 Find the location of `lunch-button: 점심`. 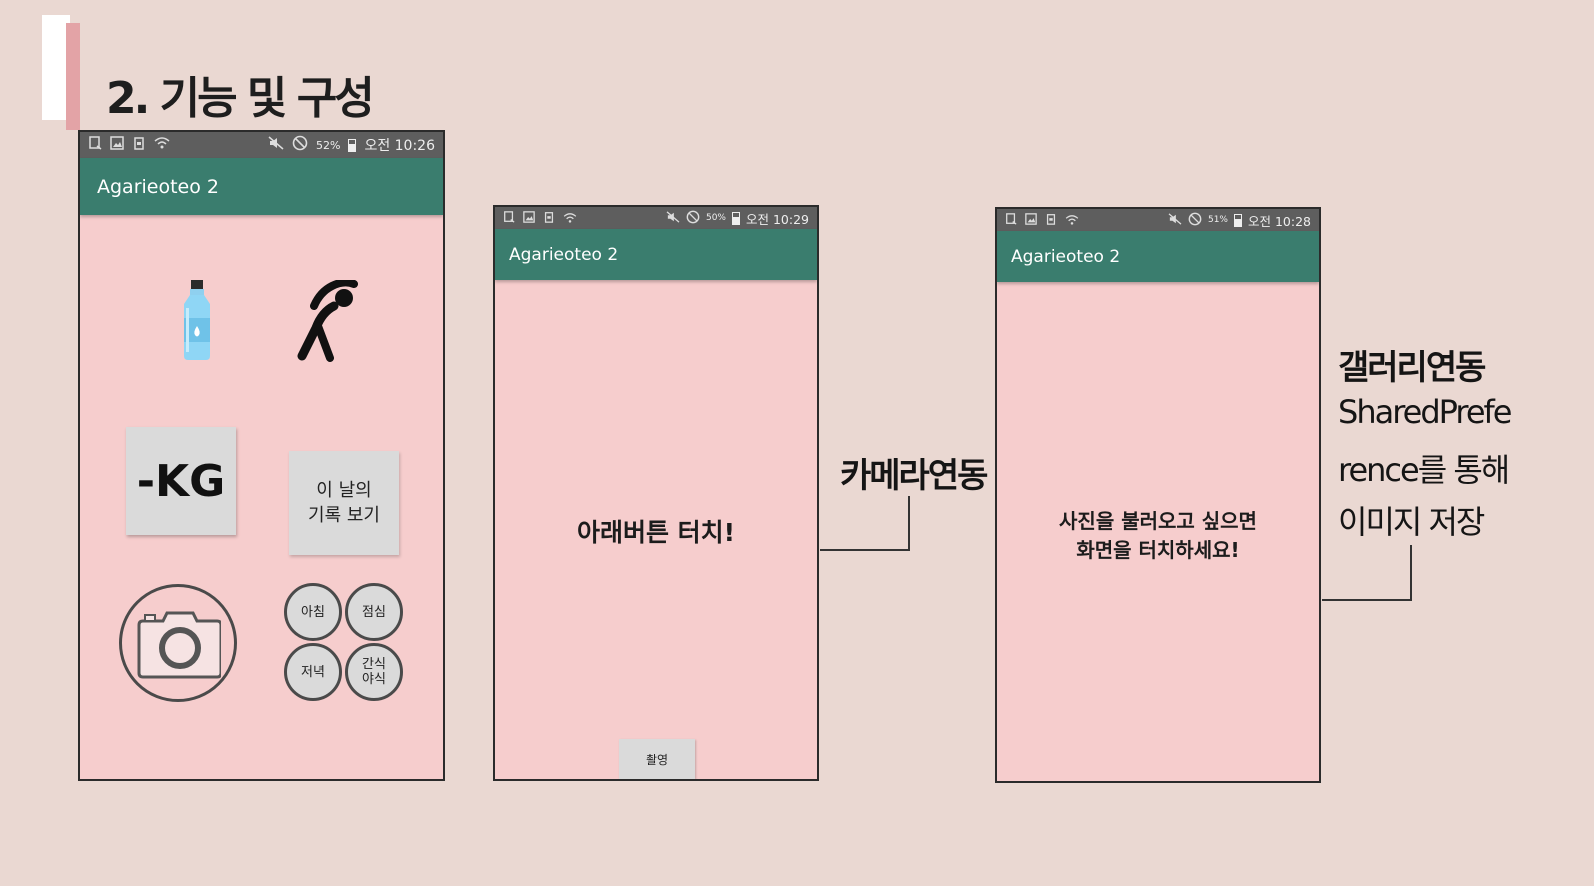

lunch-button: 점심 is located at coordinates (374, 612).